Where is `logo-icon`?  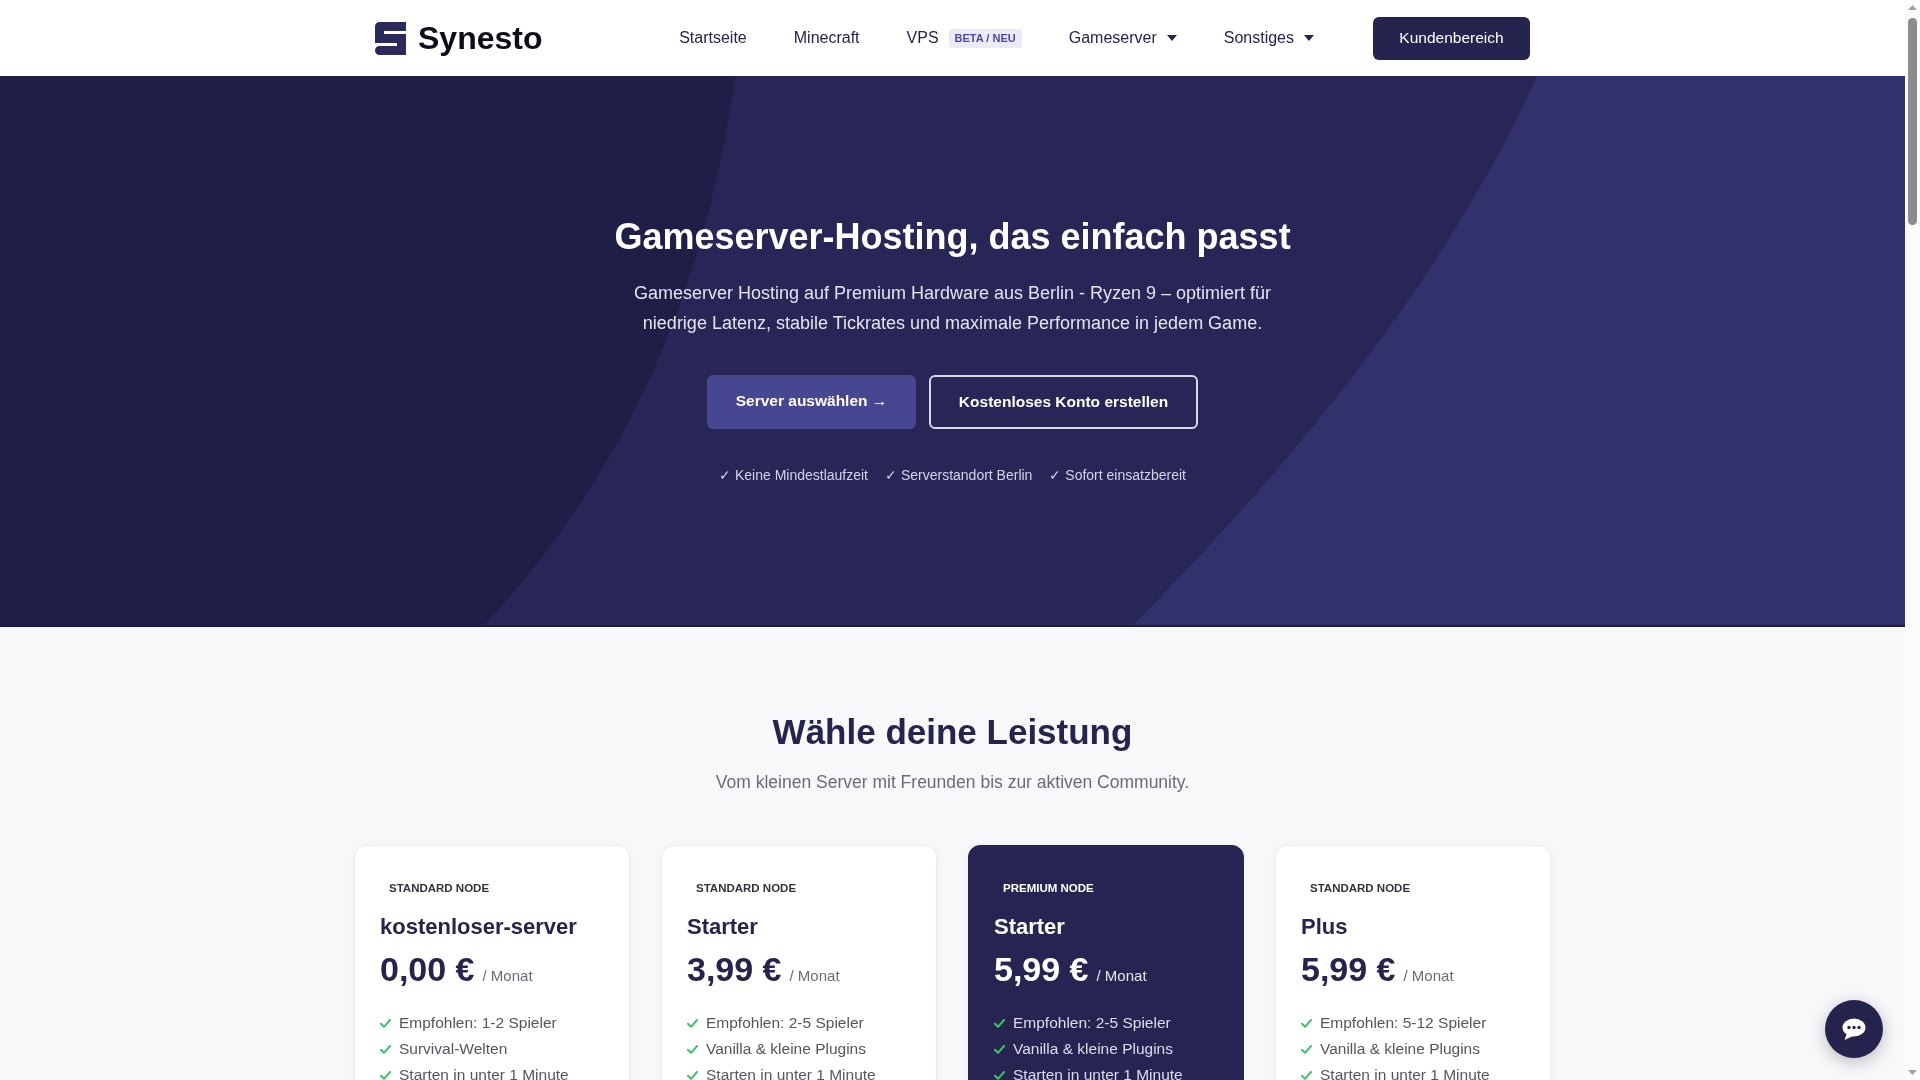
logo-icon is located at coordinates (390, 38).